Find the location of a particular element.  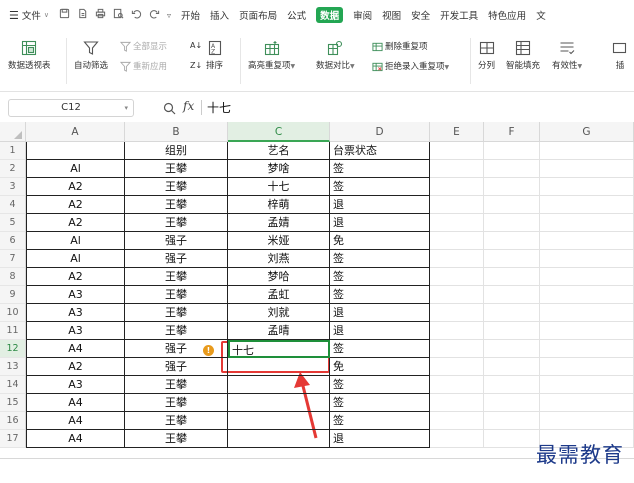

row-header: 7 is located at coordinates (13, 259).